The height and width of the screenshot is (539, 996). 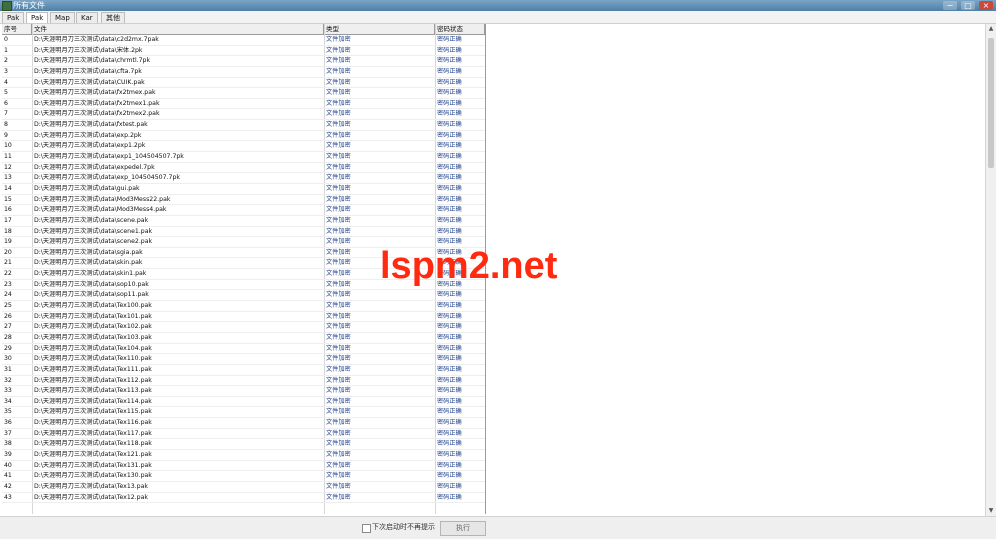 What do you see at coordinates (991, 29) in the screenshot?
I see `scroll-up-icon: ▲` at bounding box center [991, 29].